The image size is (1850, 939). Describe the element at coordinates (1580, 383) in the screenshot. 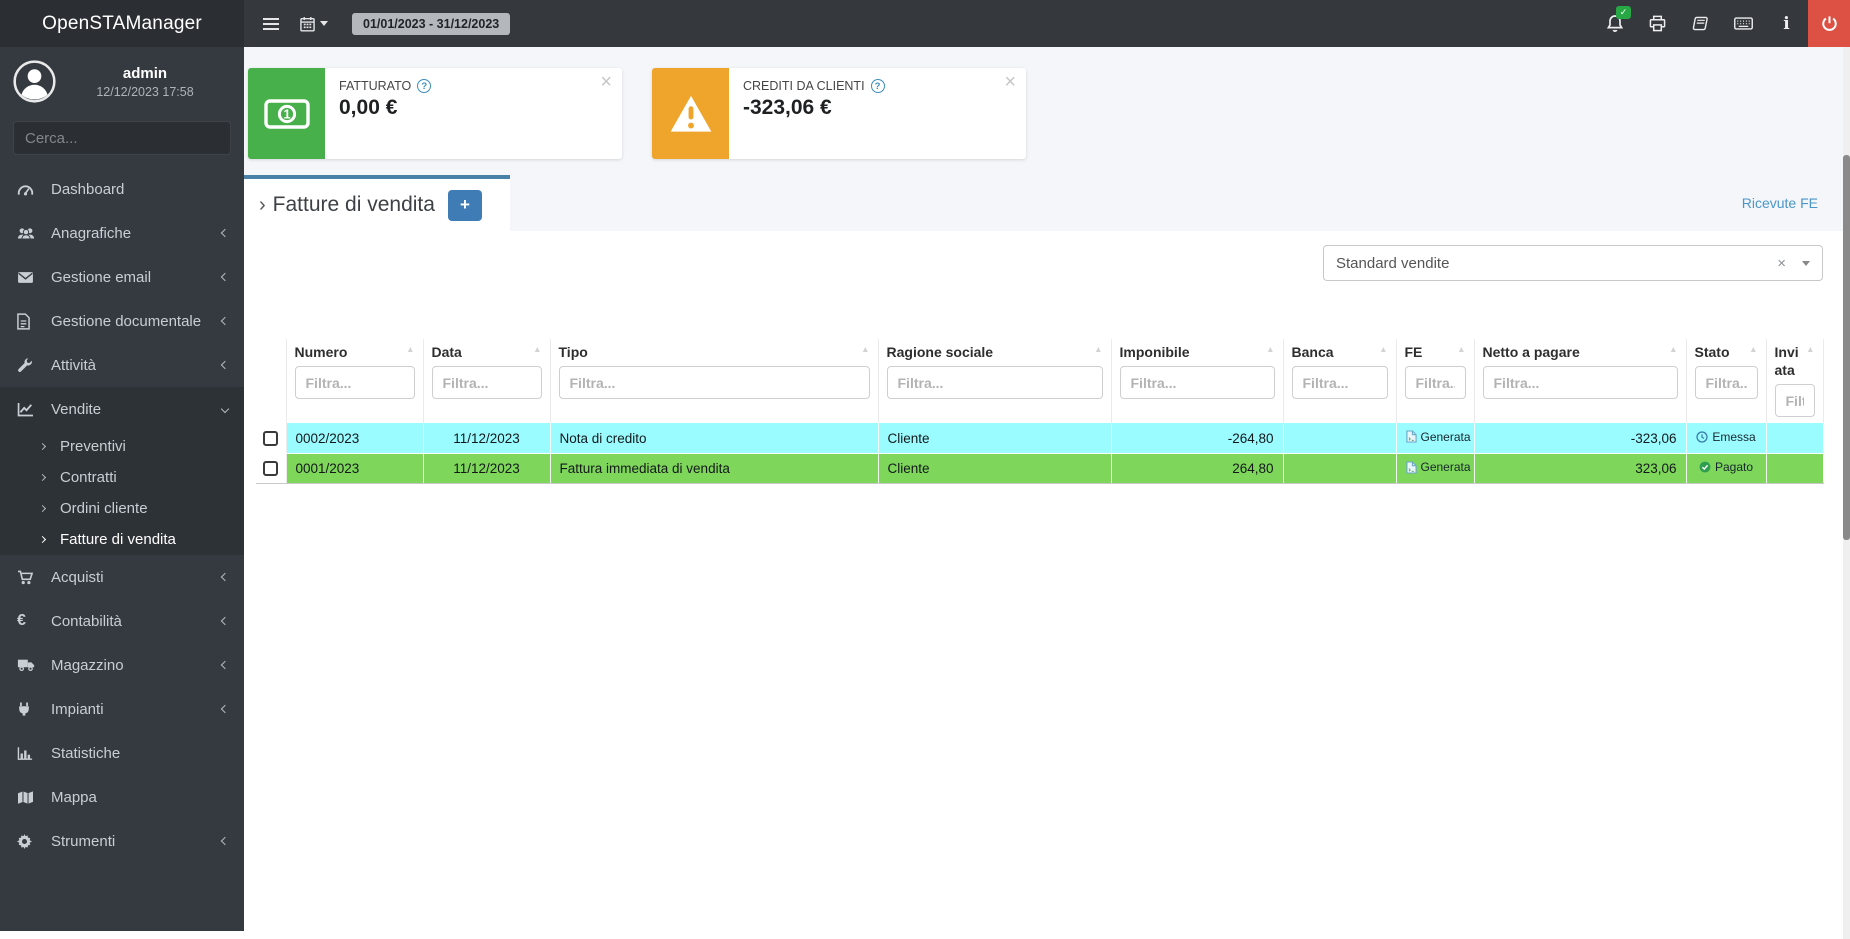

I see `filter-netto-input` at that location.